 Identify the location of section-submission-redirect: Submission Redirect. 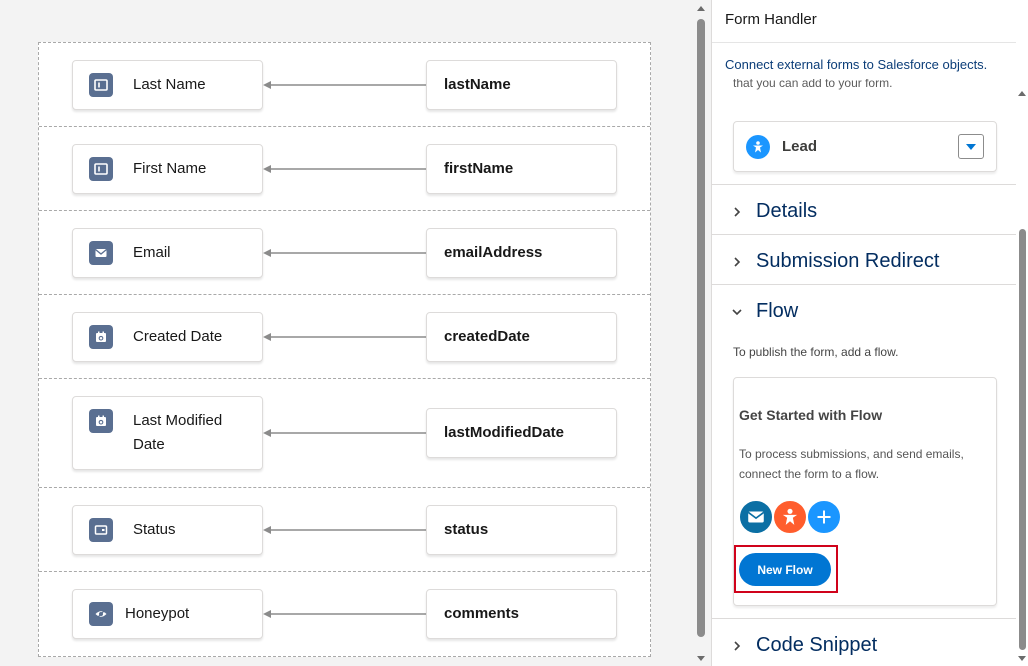
(864, 259).